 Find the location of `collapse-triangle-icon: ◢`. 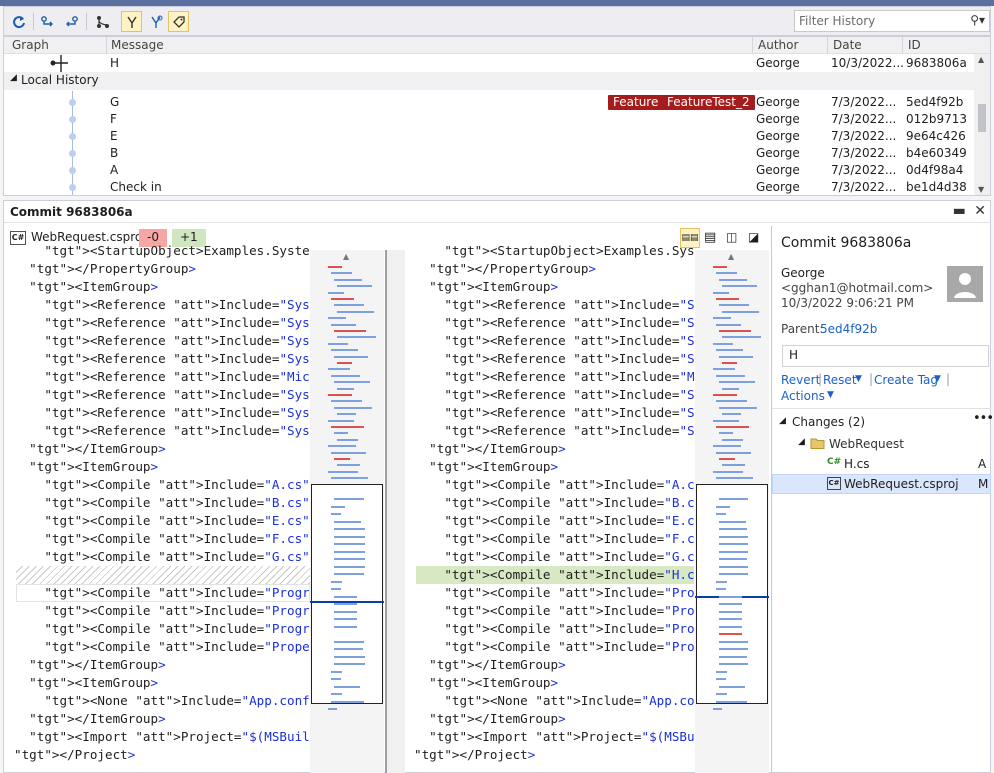

collapse-triangle-icon: ◢ is located at coordinates (13, 78).